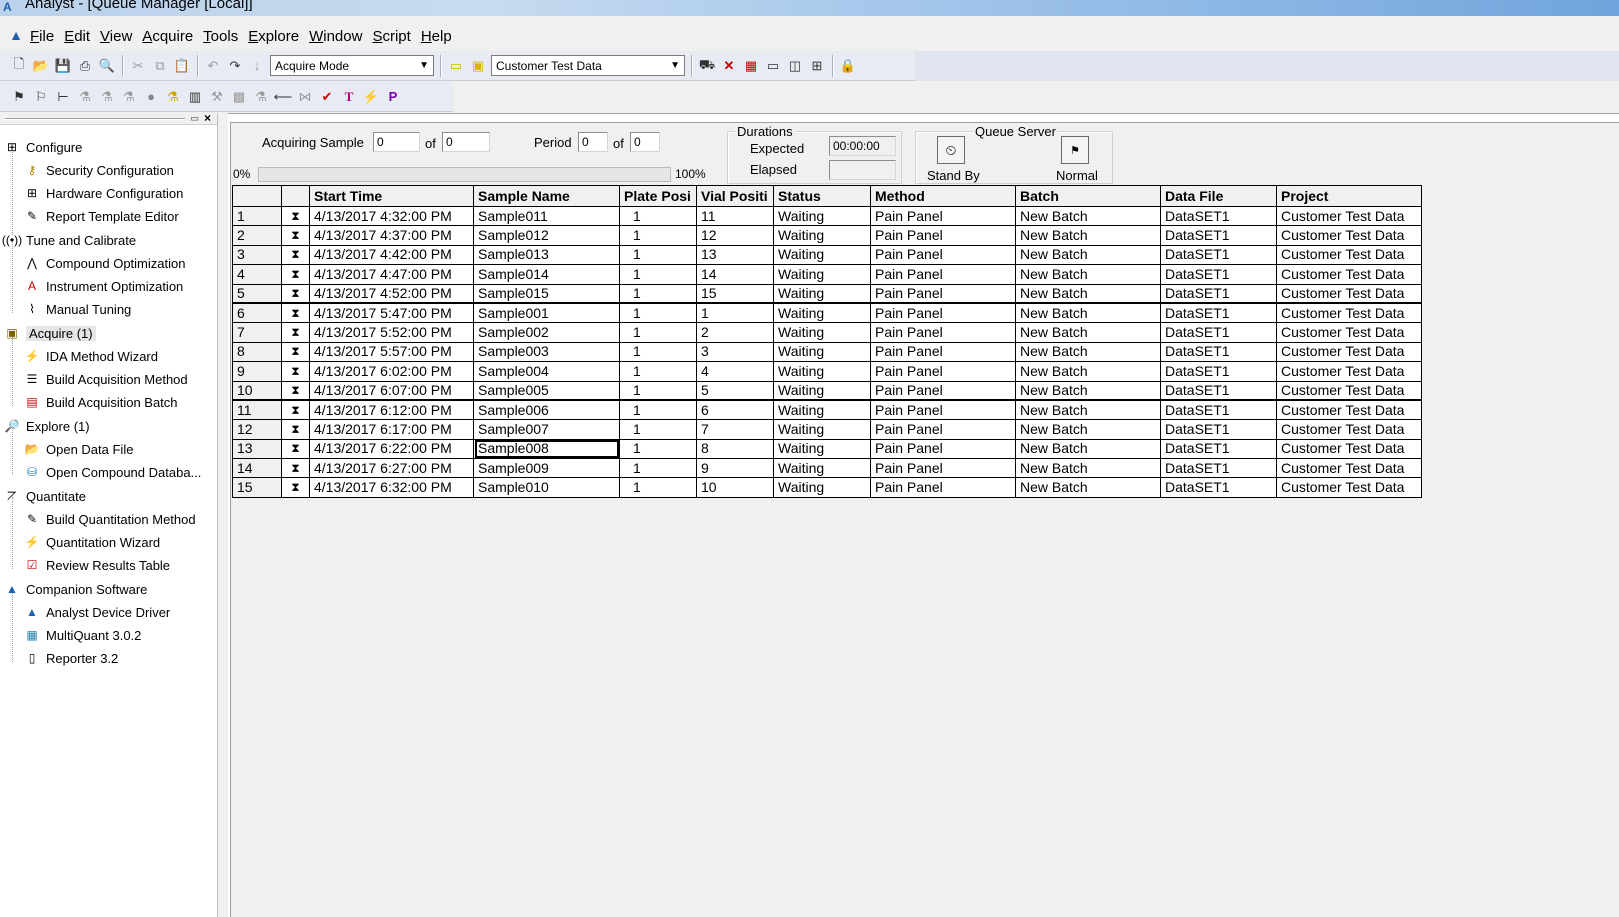 Image resolution: width=1619 pixels, height=917 pixels. Describe the element at coordinates (546, 371) in the screenshot. I see `cell-sample-name: Sample004` at that location.